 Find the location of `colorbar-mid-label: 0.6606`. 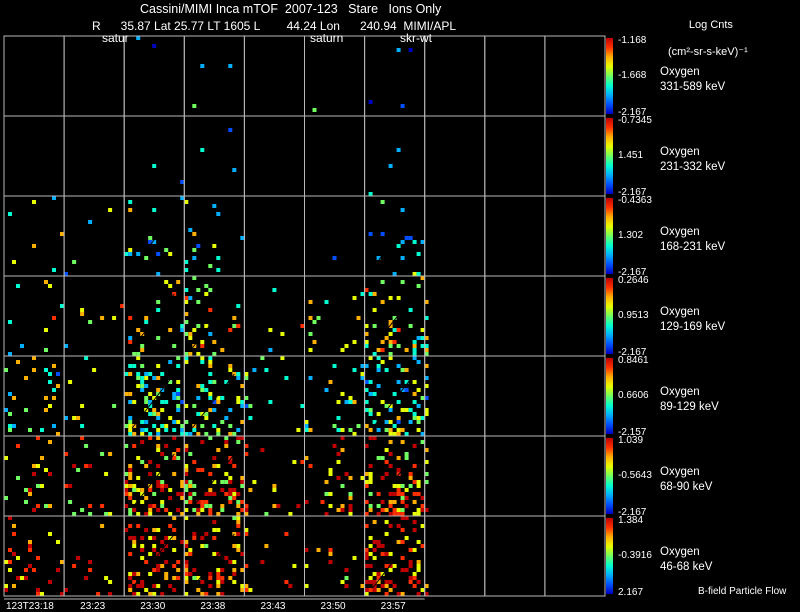

colorbar-mid-label: 0.6606 is located at coordinates (633, 395).